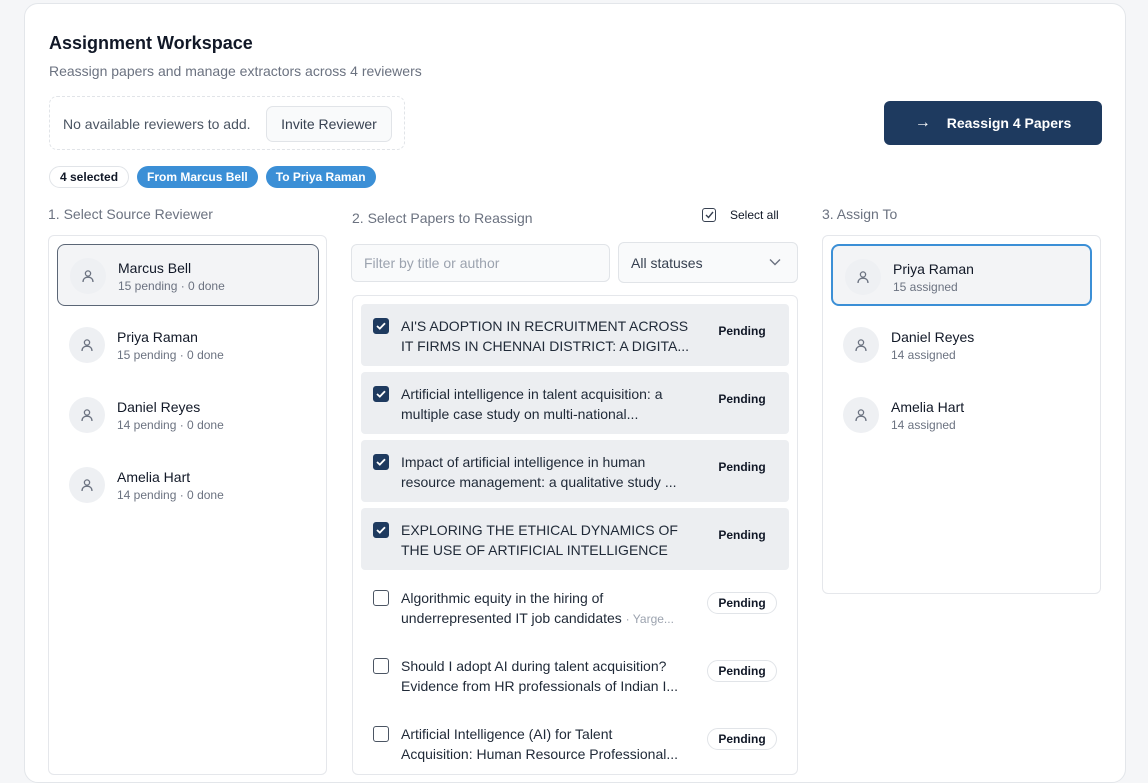 The height and width of the screenshot is (783, 1148). I want to click on source-reviewer-daniel-reyes: Daniel Reyes 14 pending · 0 done, so click(188, 415).